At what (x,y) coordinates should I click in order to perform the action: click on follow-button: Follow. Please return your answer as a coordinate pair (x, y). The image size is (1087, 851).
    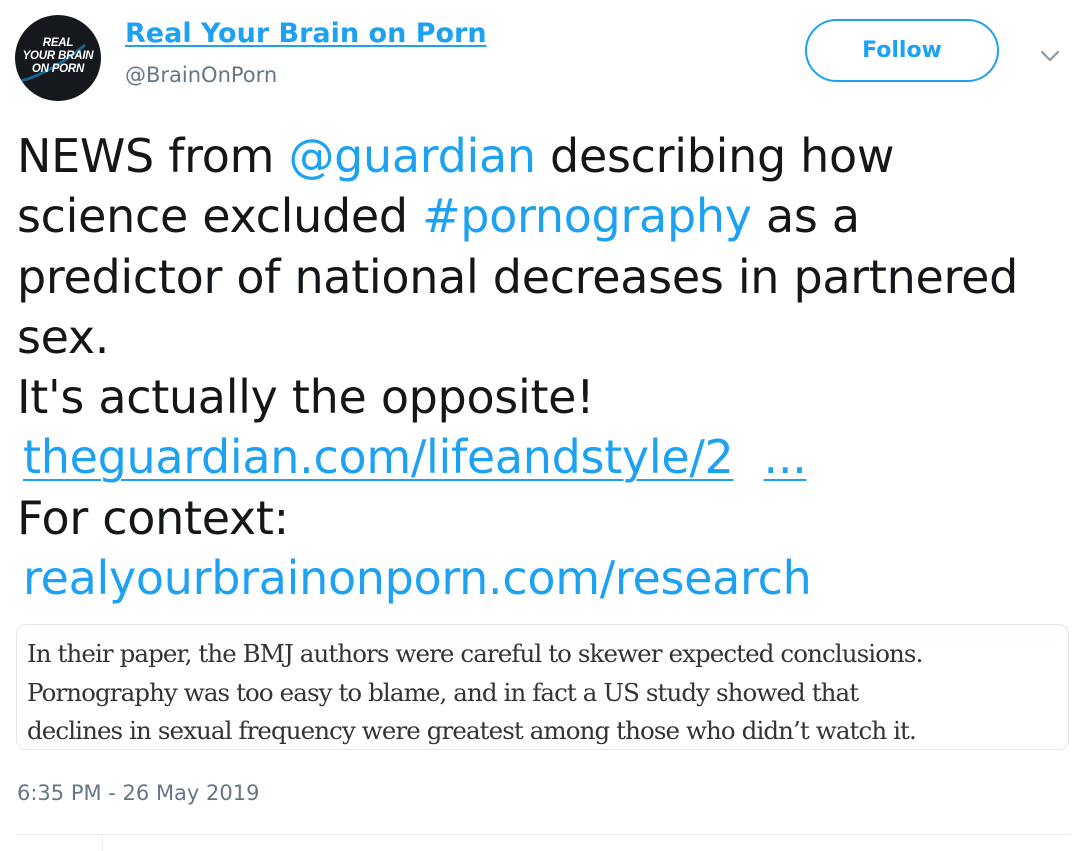
    Looking at the image, I should click on (902, 50).